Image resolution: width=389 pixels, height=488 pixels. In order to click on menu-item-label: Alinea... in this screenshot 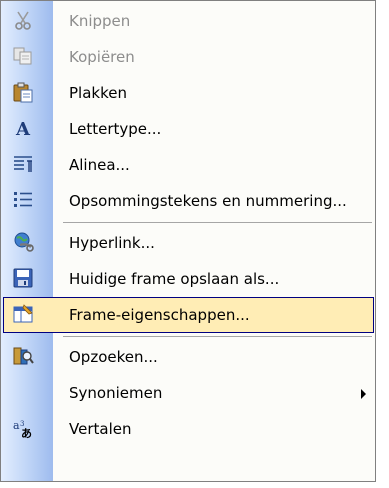, I will do `click(99, 165)`.